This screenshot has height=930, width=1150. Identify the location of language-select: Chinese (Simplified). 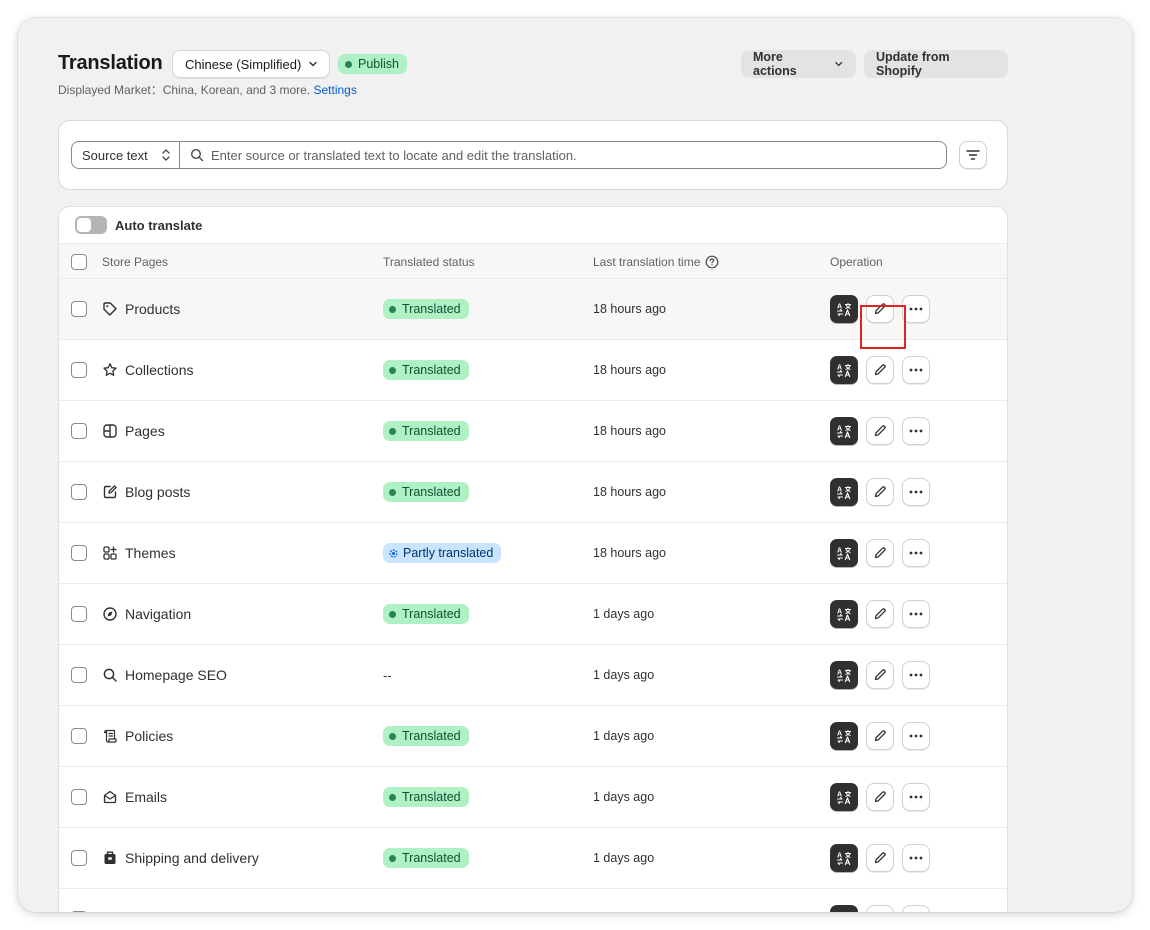
(251, 64).